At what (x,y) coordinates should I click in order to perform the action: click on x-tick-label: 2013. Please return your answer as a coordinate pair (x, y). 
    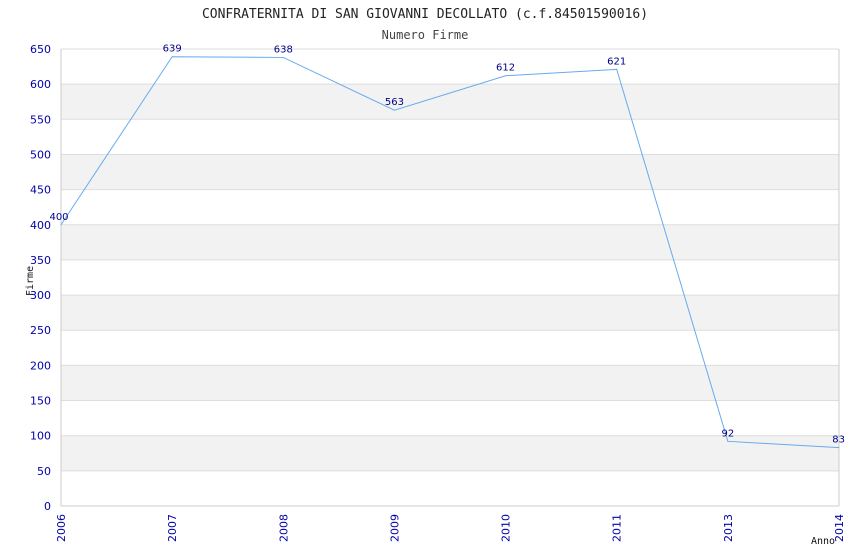
    Looking at the image, I should click on (728, 528).